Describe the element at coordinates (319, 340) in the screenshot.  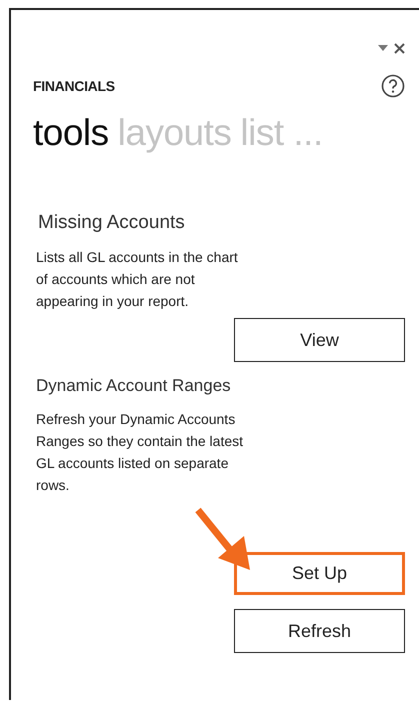
I see `action-button: View` at that location.